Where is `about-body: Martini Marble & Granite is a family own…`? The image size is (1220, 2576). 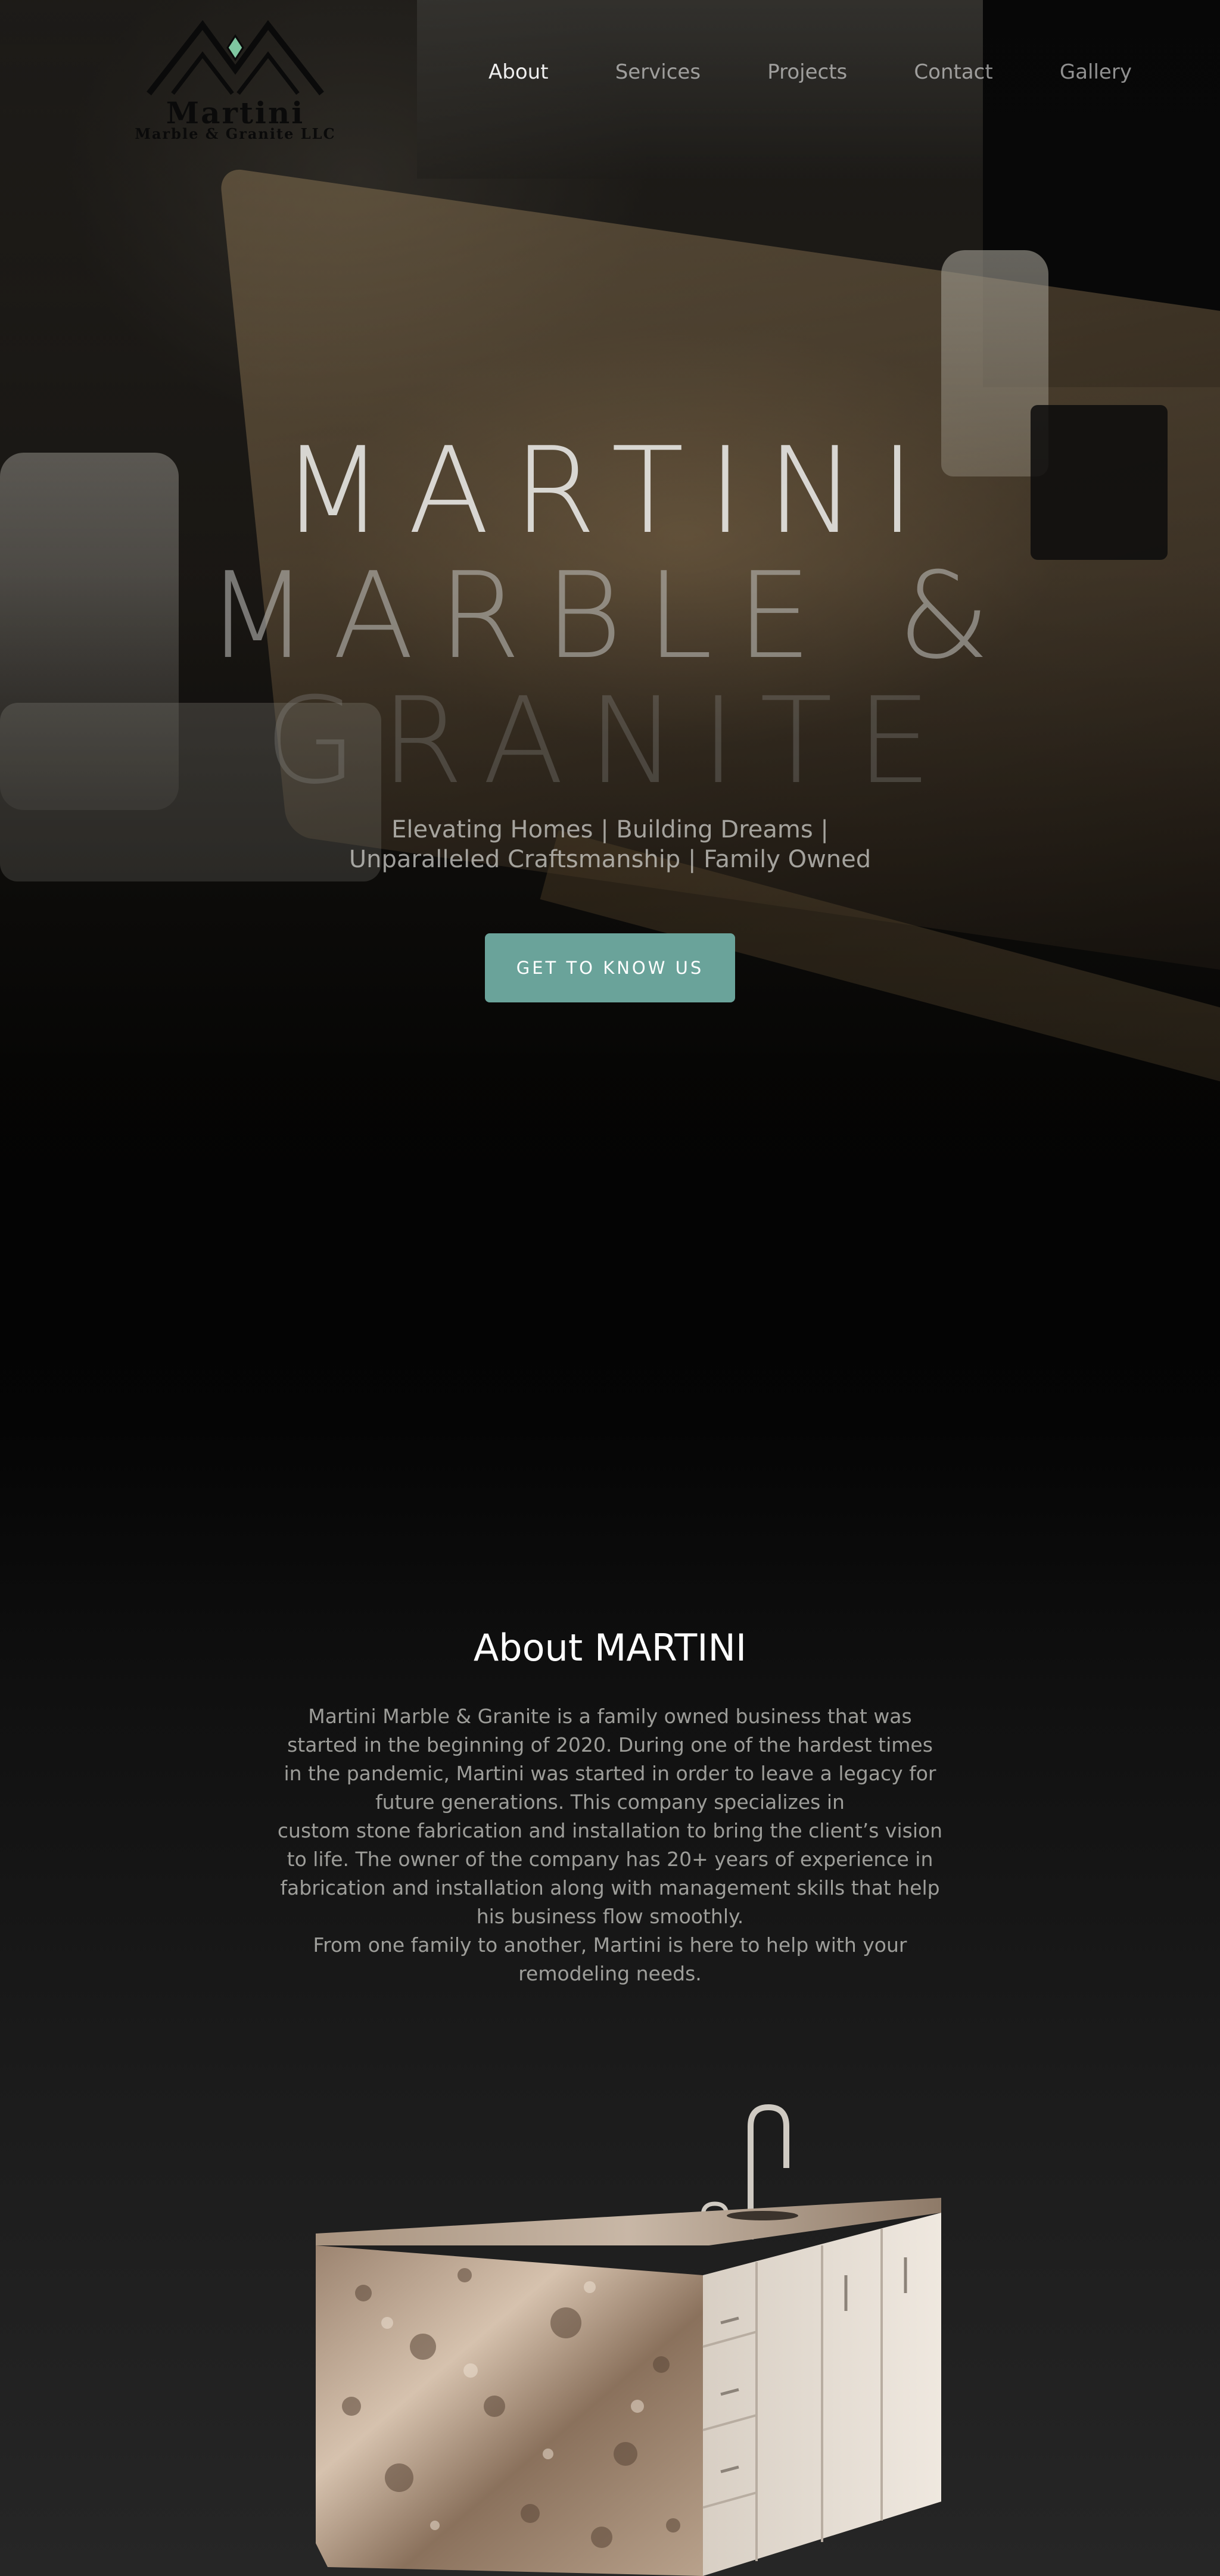 about-body: Martini Marble & Granite is a family own… is located at coordinates (610, 1845).